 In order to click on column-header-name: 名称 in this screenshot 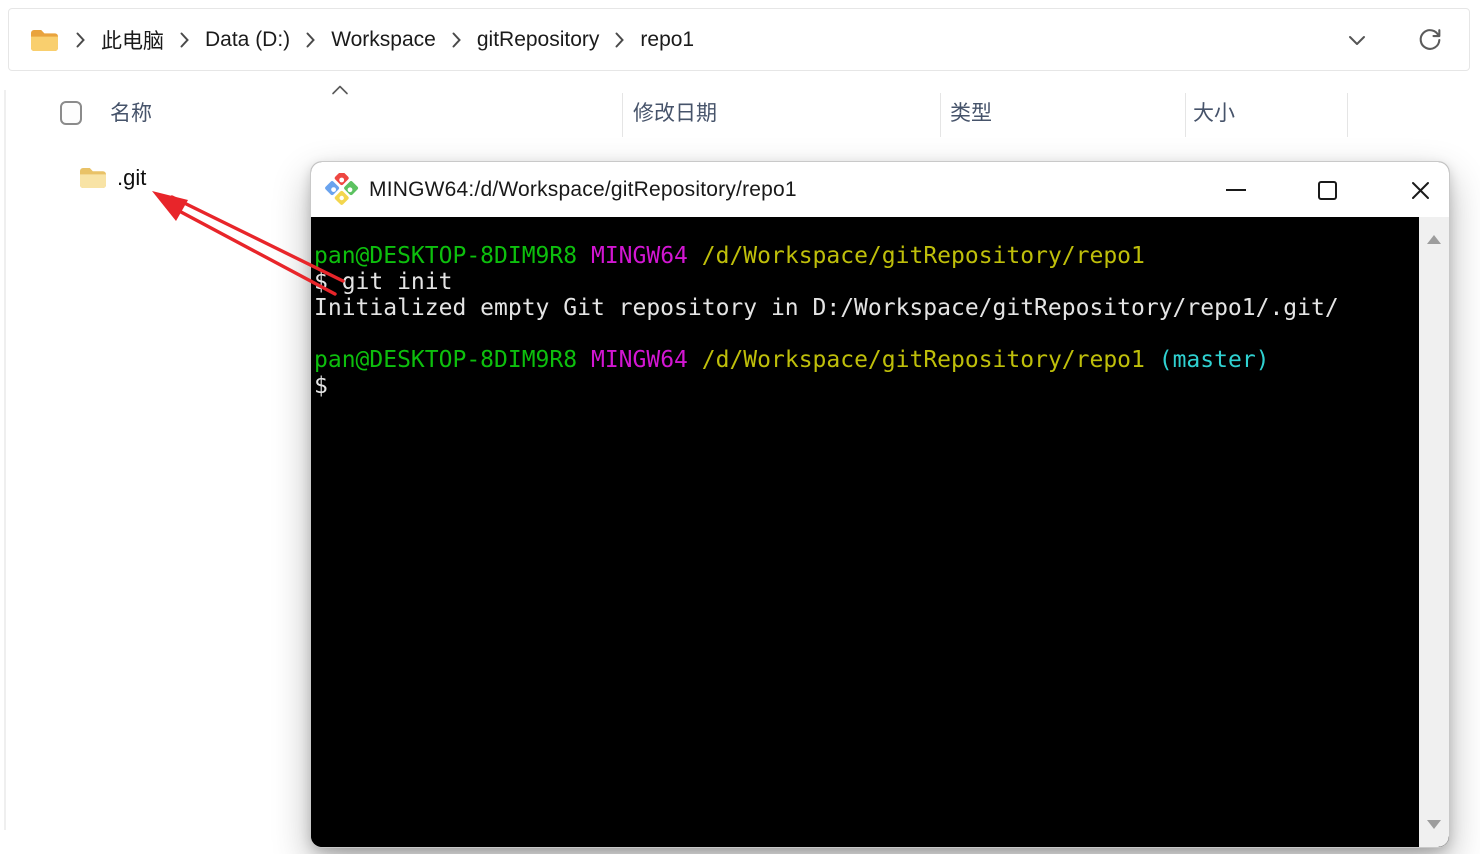, I will do `click(131, 114)`.